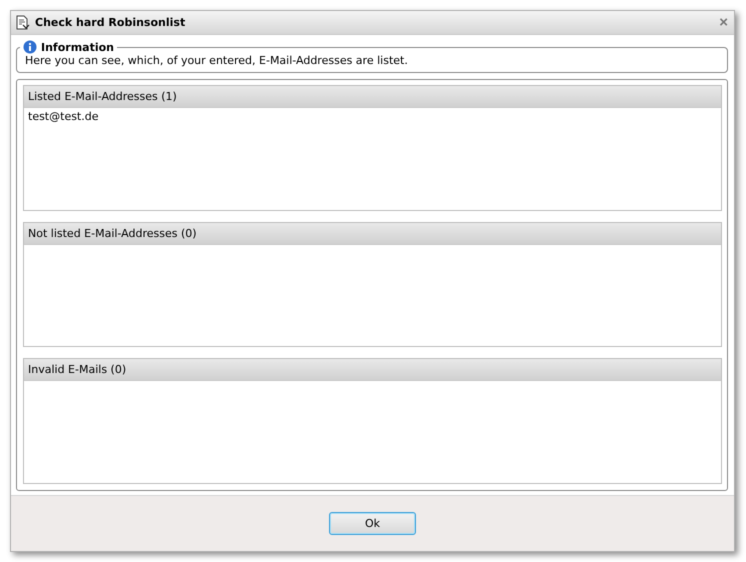  I want to click on document-icon, so click(22, 22).